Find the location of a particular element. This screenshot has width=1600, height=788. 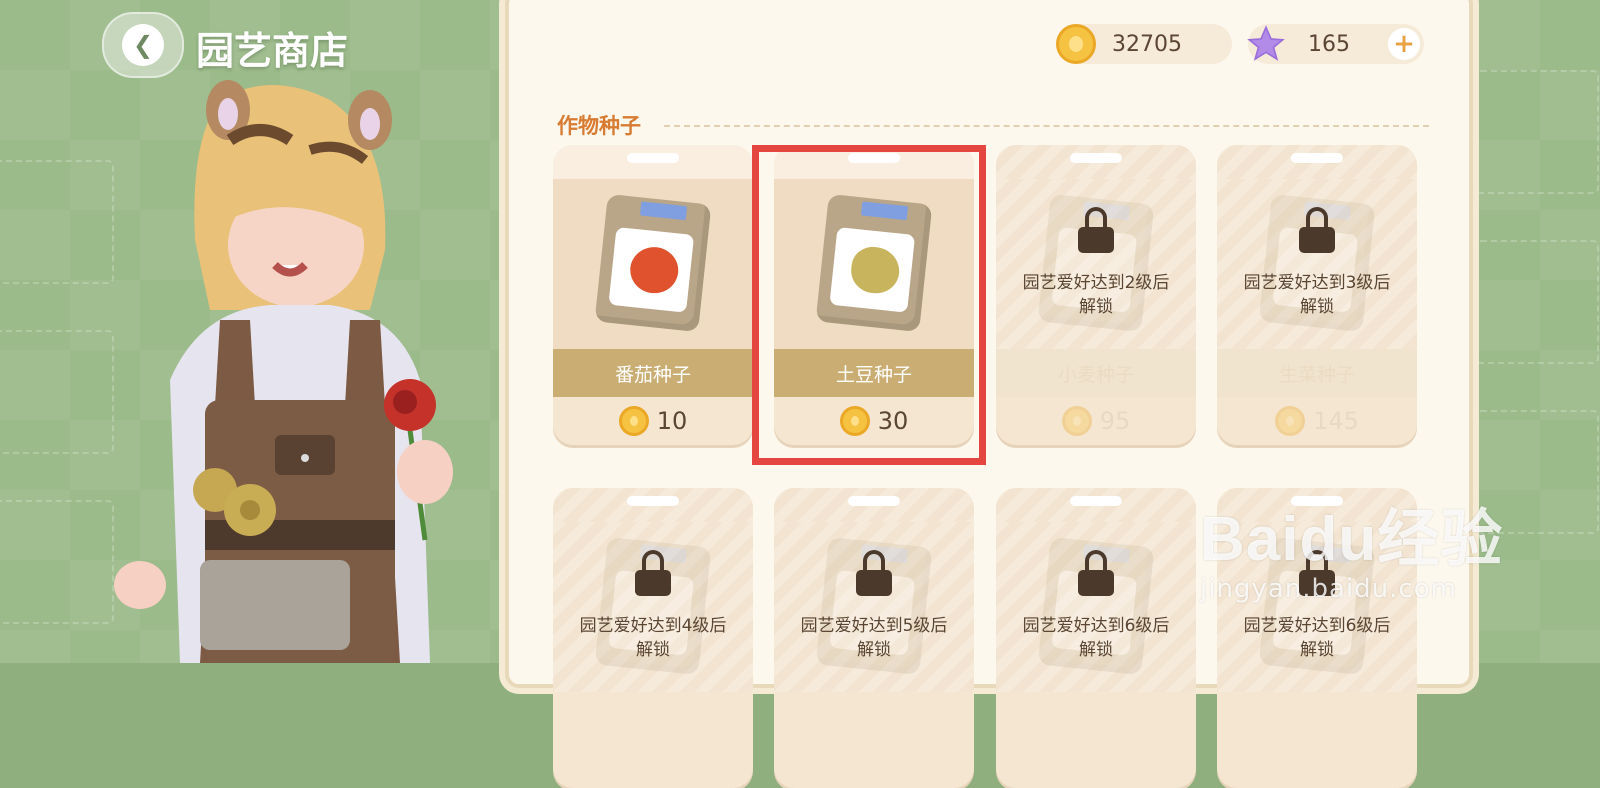

item-name: 番茄种子 is located at coordinates (653, 373).